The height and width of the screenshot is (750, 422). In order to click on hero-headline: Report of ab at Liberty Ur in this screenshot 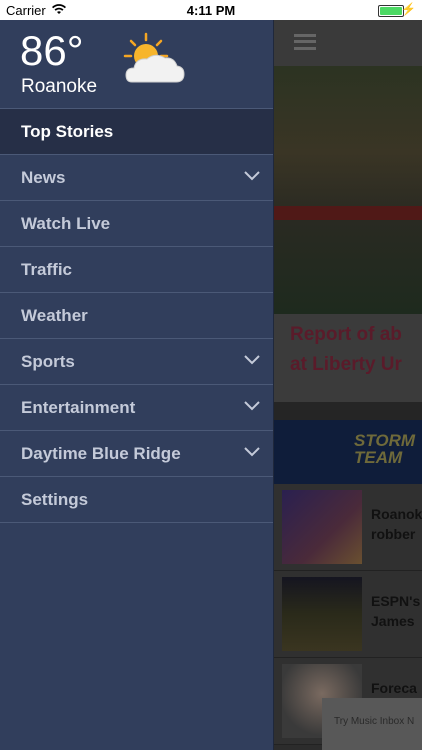, I will do `click(348, 358)`.